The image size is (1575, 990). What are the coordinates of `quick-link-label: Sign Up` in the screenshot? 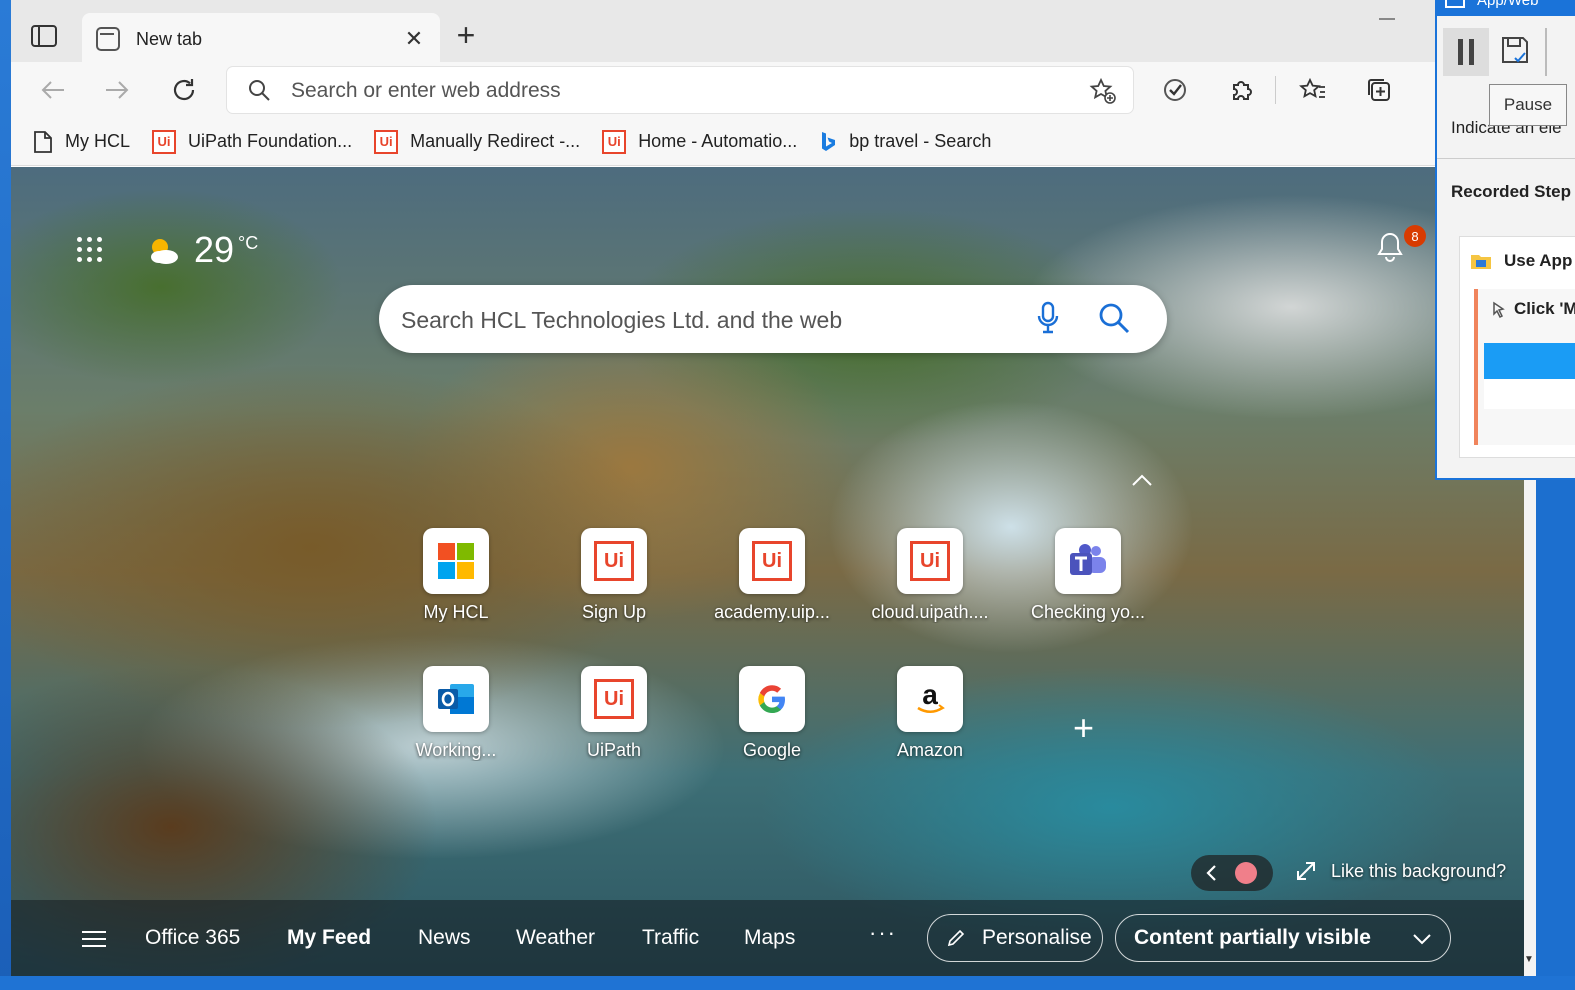 It's located at (614, 612).